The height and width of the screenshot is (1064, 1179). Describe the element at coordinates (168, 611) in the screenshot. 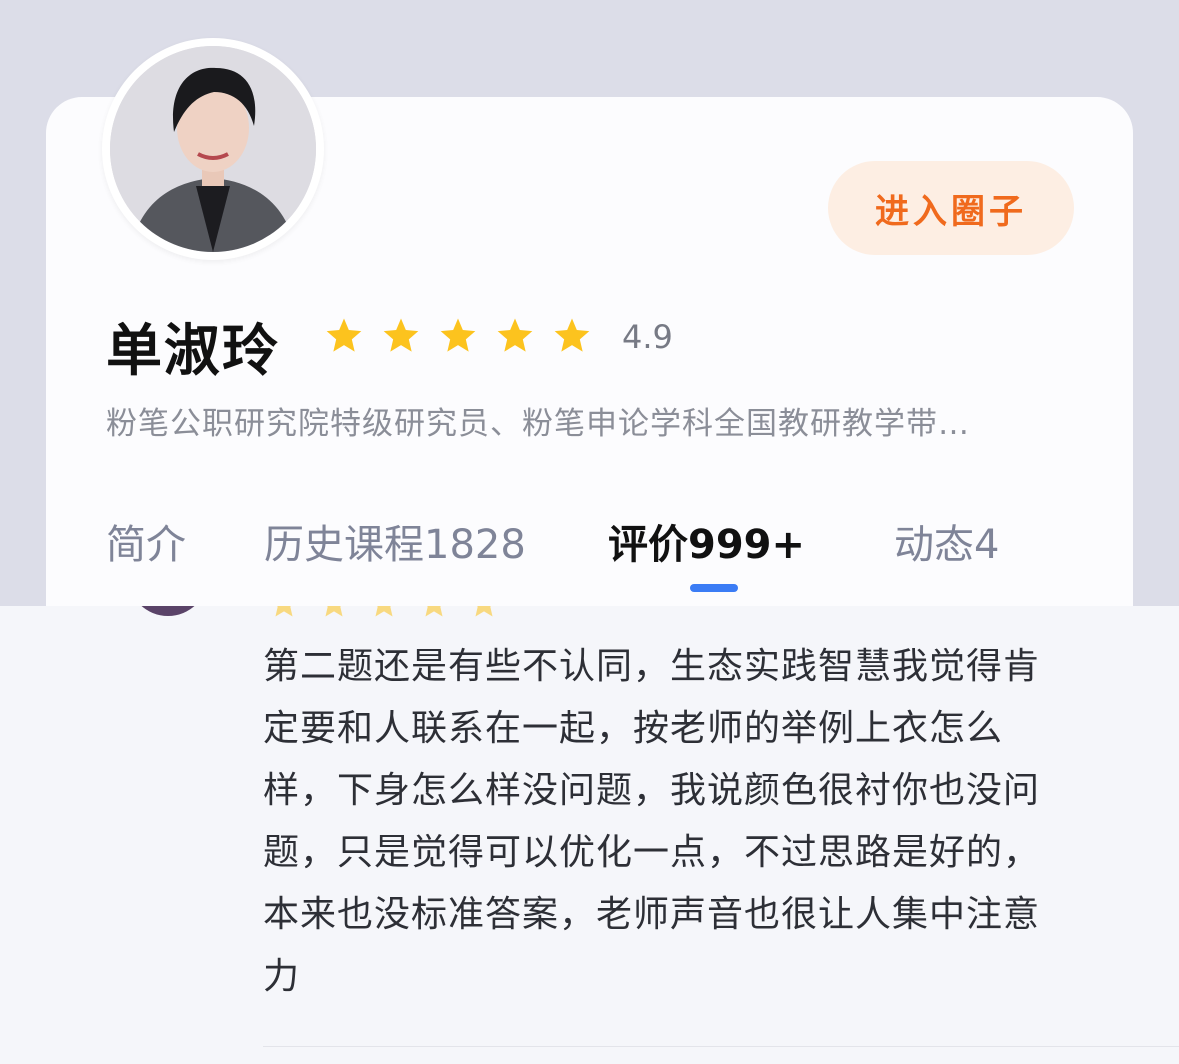

I see `reviewer-avatar` at that location.